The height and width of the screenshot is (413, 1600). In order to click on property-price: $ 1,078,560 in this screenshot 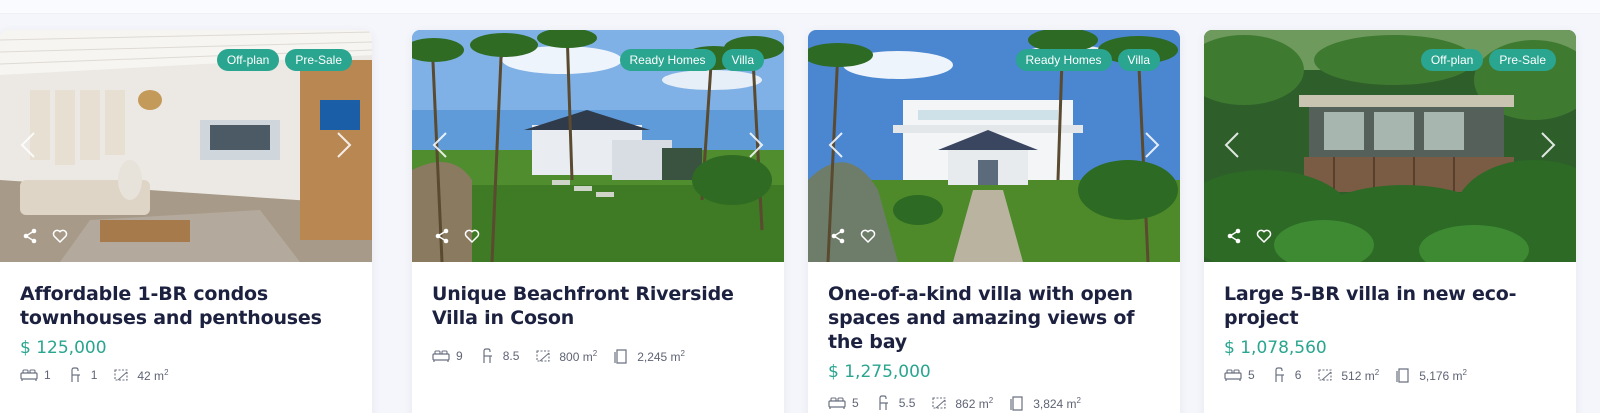, I will do `click(1275, 348)`.